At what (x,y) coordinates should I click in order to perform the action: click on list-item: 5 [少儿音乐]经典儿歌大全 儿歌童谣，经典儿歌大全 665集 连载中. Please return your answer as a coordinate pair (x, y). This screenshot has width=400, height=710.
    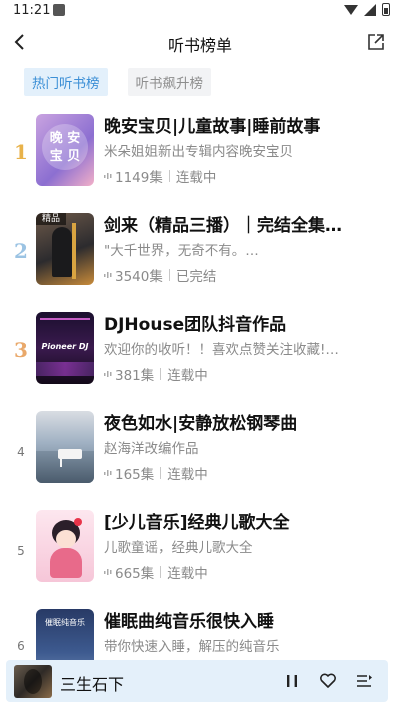
    Looking at the image, I should click on (200, 555).